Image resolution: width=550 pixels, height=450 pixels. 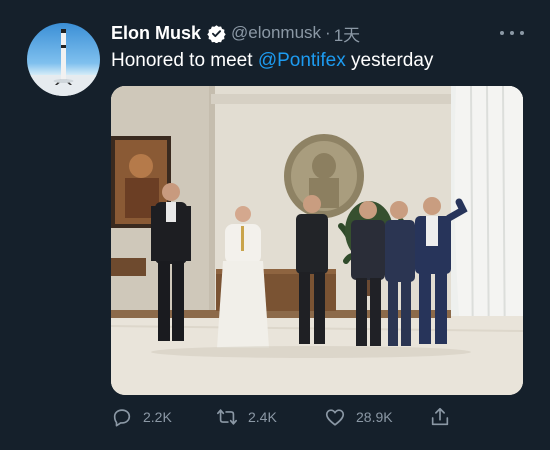 I want to click on reply-button: 2.2K, so click(x=141, y=417).